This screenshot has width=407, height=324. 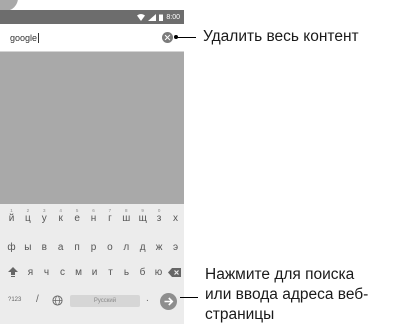 I want to click on key-hint: 3, so click(x=44, y=210).